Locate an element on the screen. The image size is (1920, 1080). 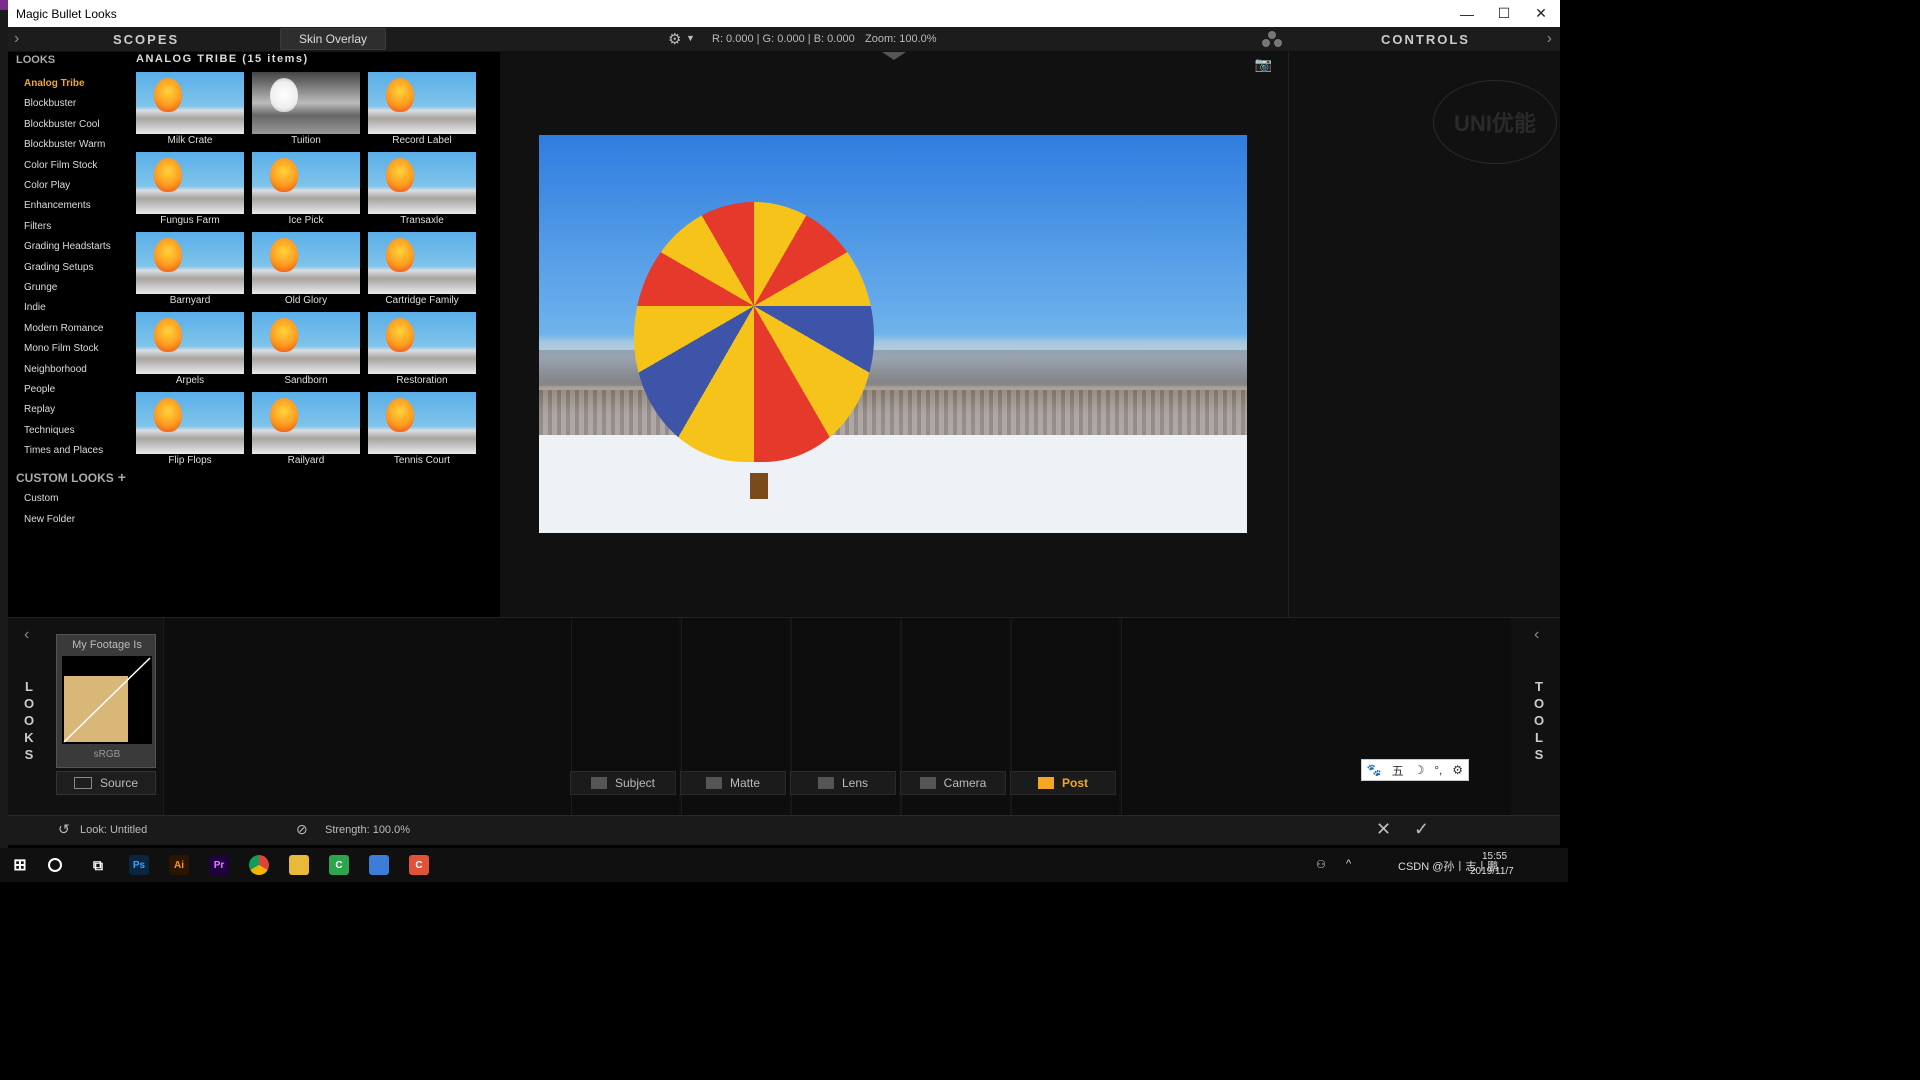
layers-icon is located at coordinates (1272, 39).